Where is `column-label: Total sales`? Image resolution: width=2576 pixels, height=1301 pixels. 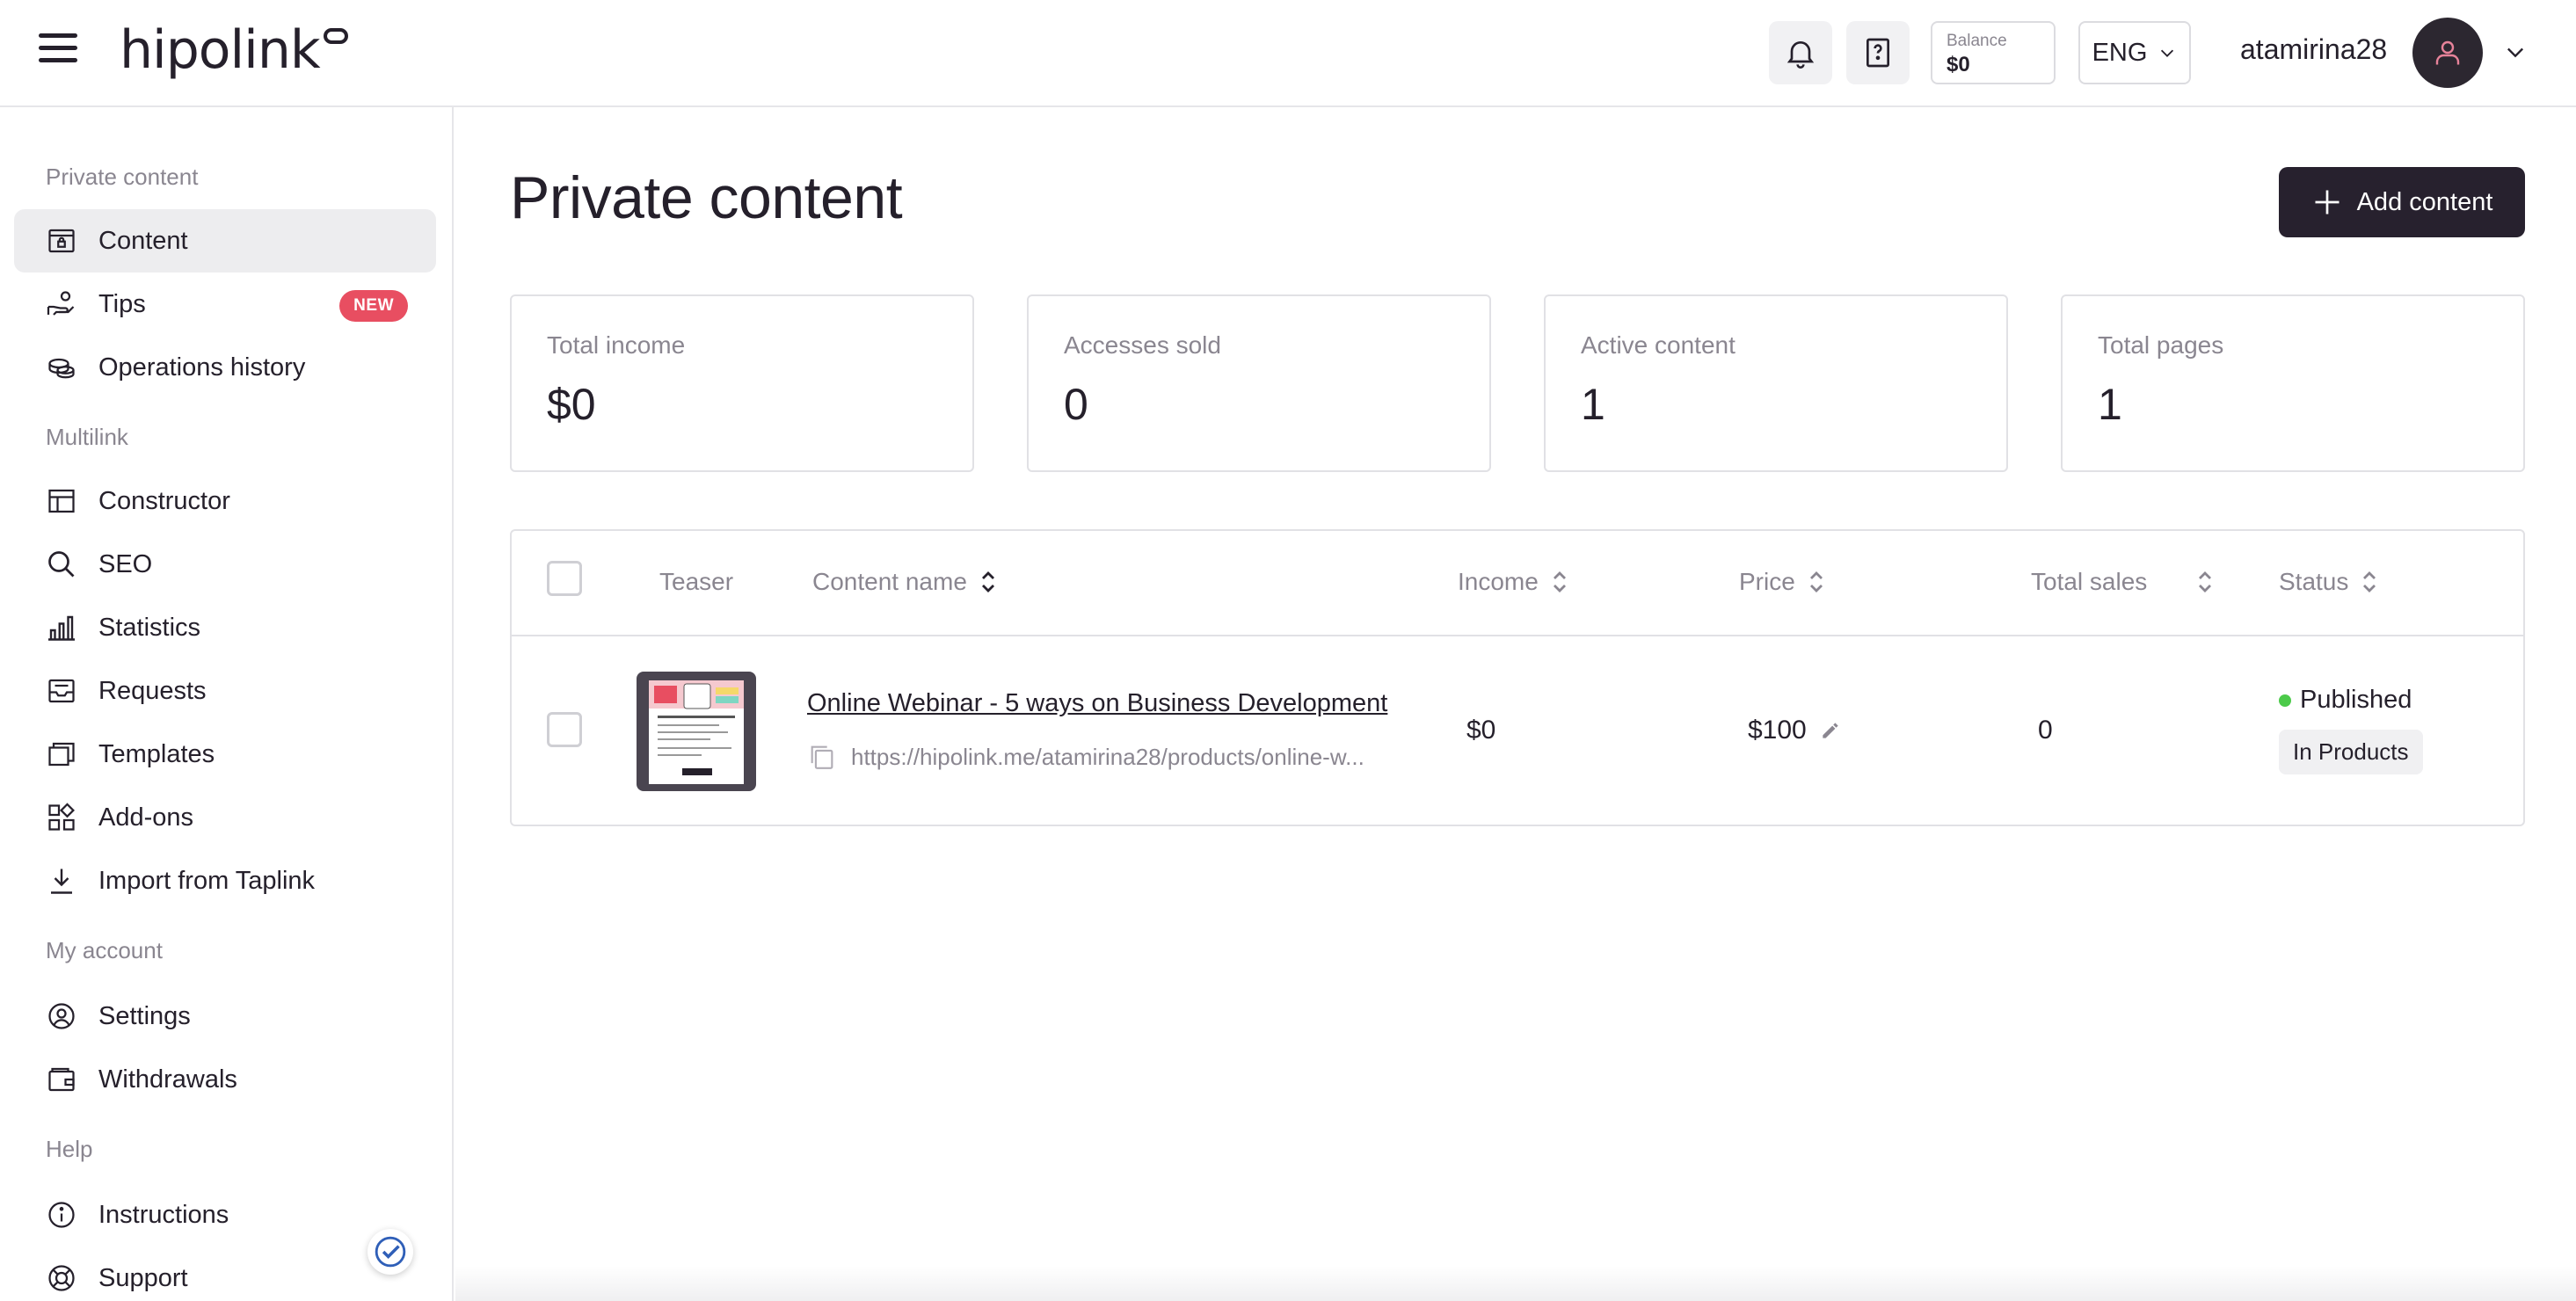
column-label: Total sales is located at coordinates (2089, 581).